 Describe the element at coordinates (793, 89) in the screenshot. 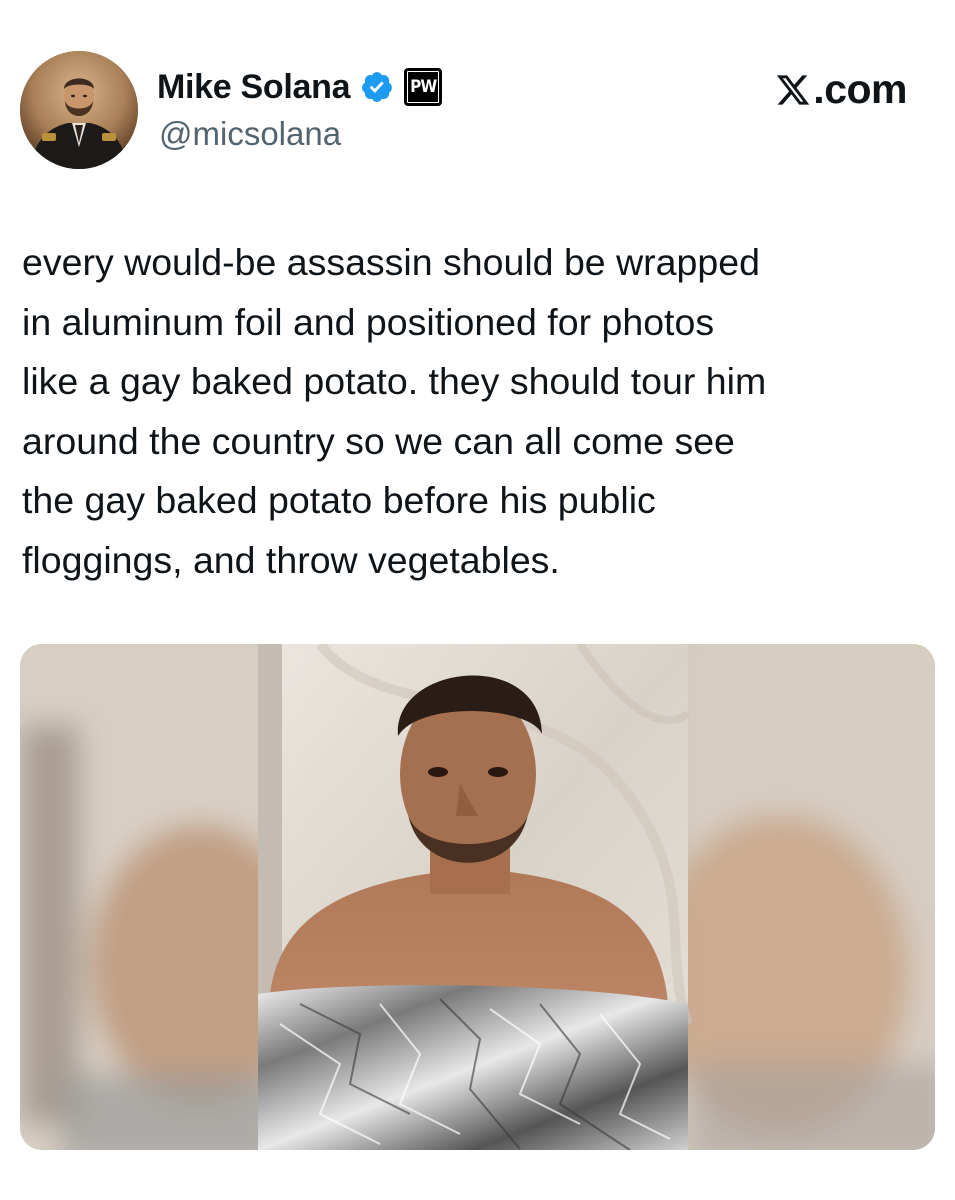

I see `x-logo-icon` at that location.